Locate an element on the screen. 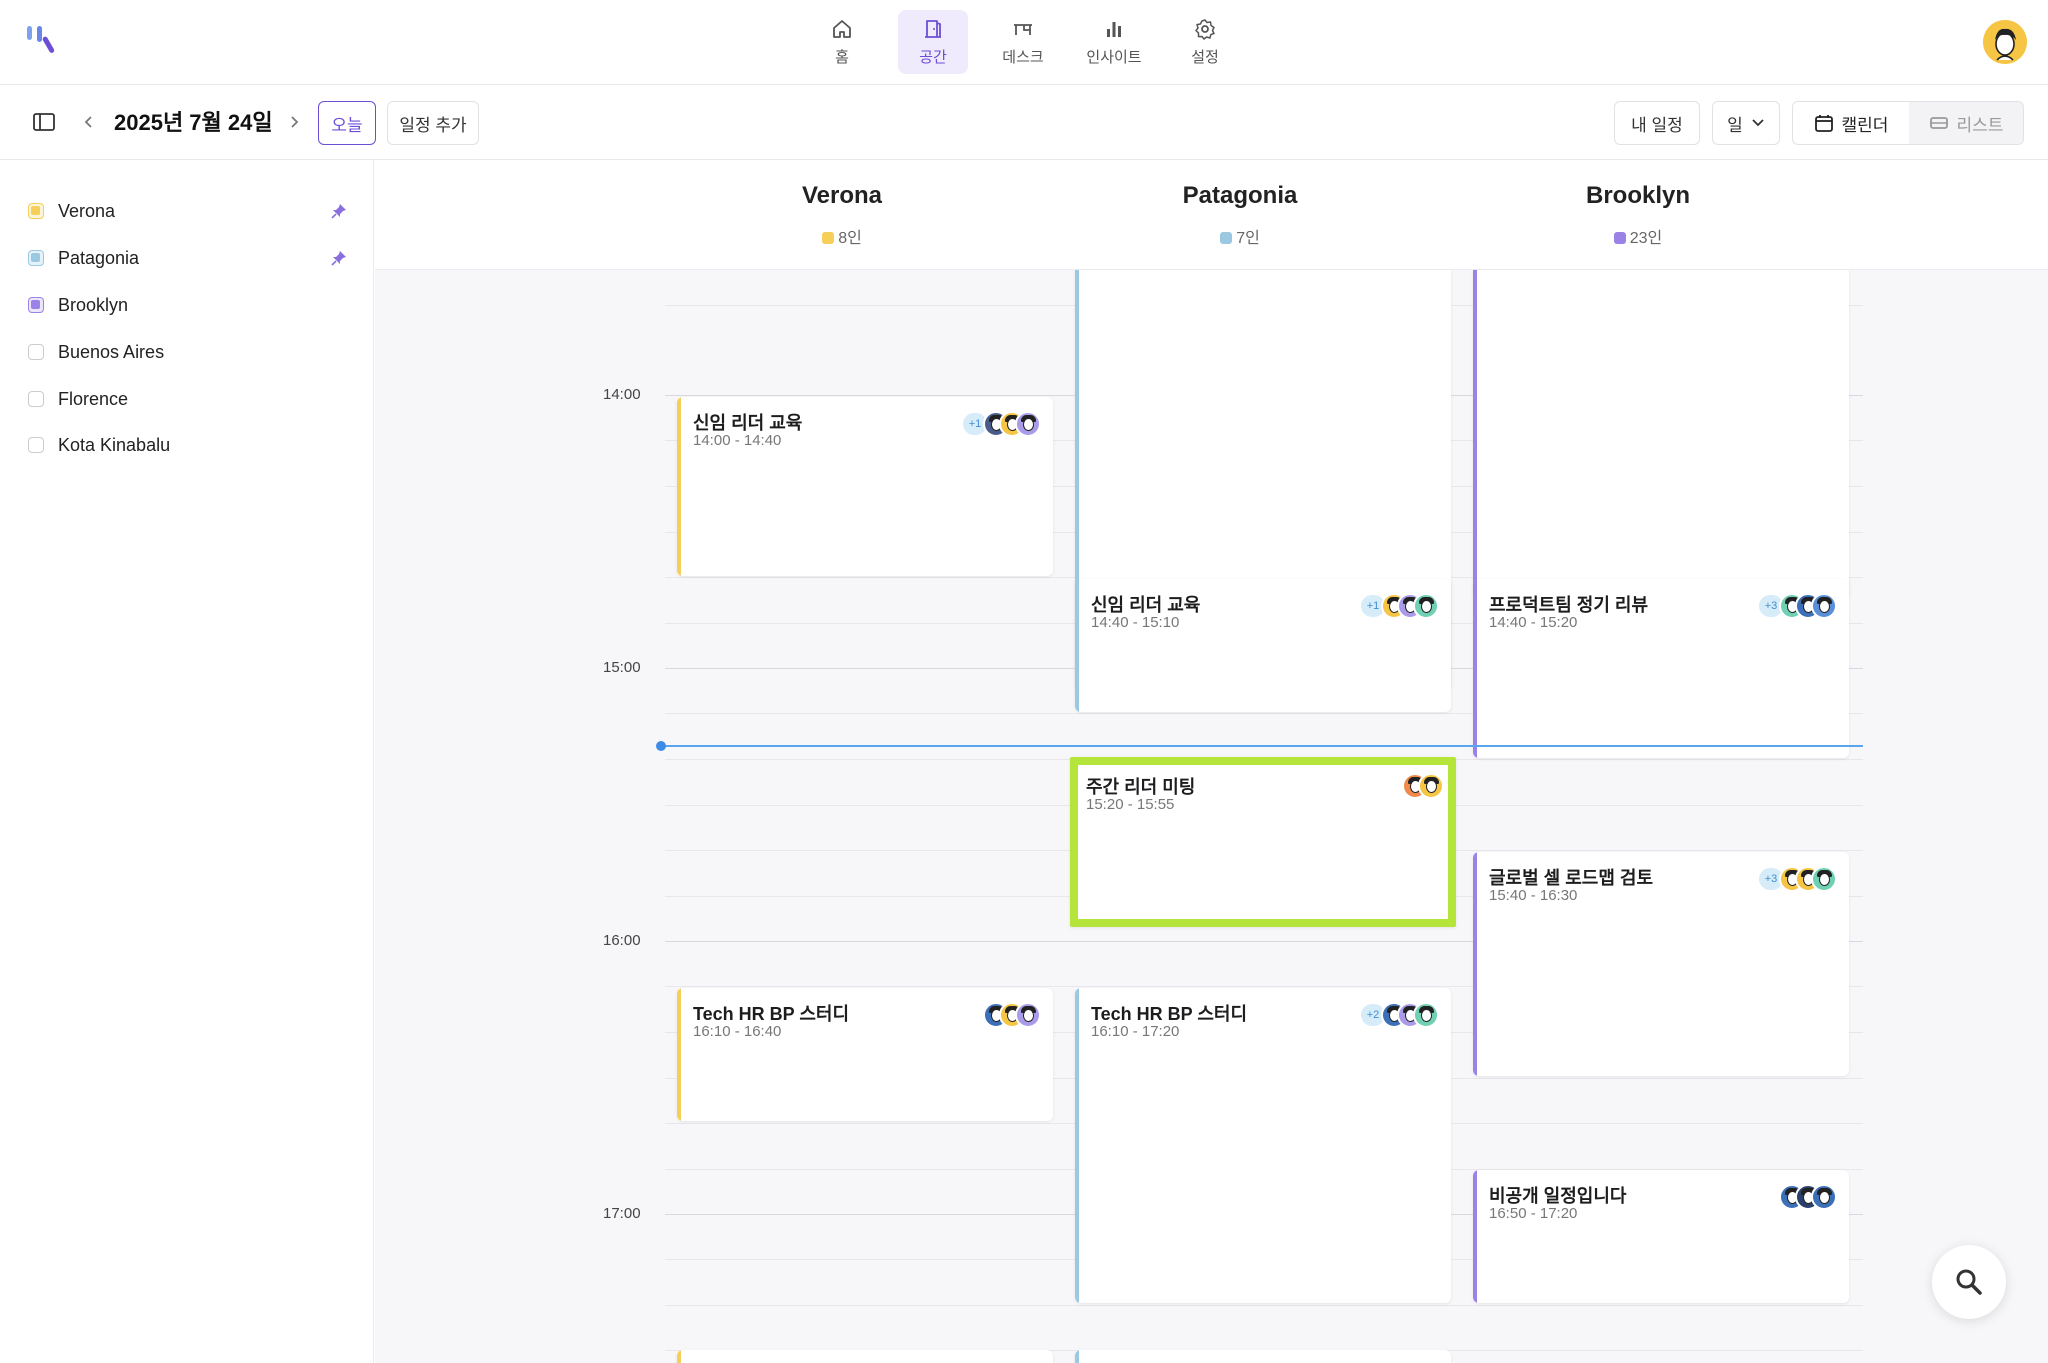  view-select: 일 is located at coordinates (1746, 123).